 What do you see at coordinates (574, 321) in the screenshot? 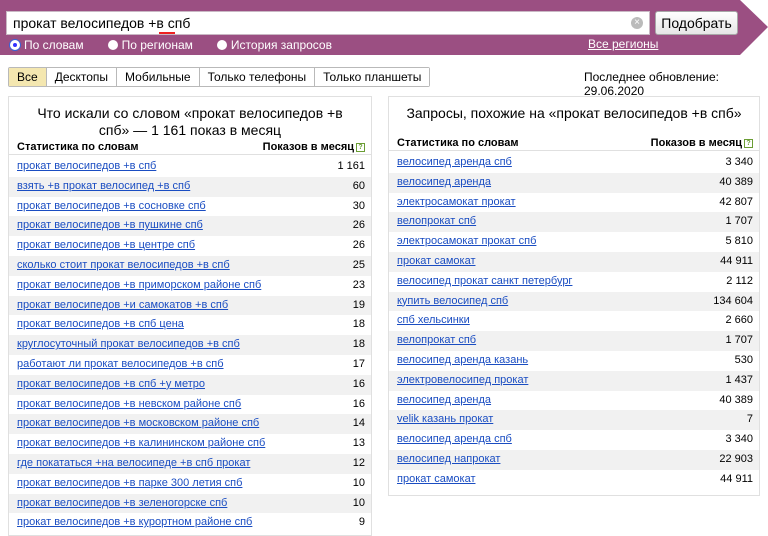
I see `table-row: спб хельсинки 2 660` at bounding box center [574, 321].